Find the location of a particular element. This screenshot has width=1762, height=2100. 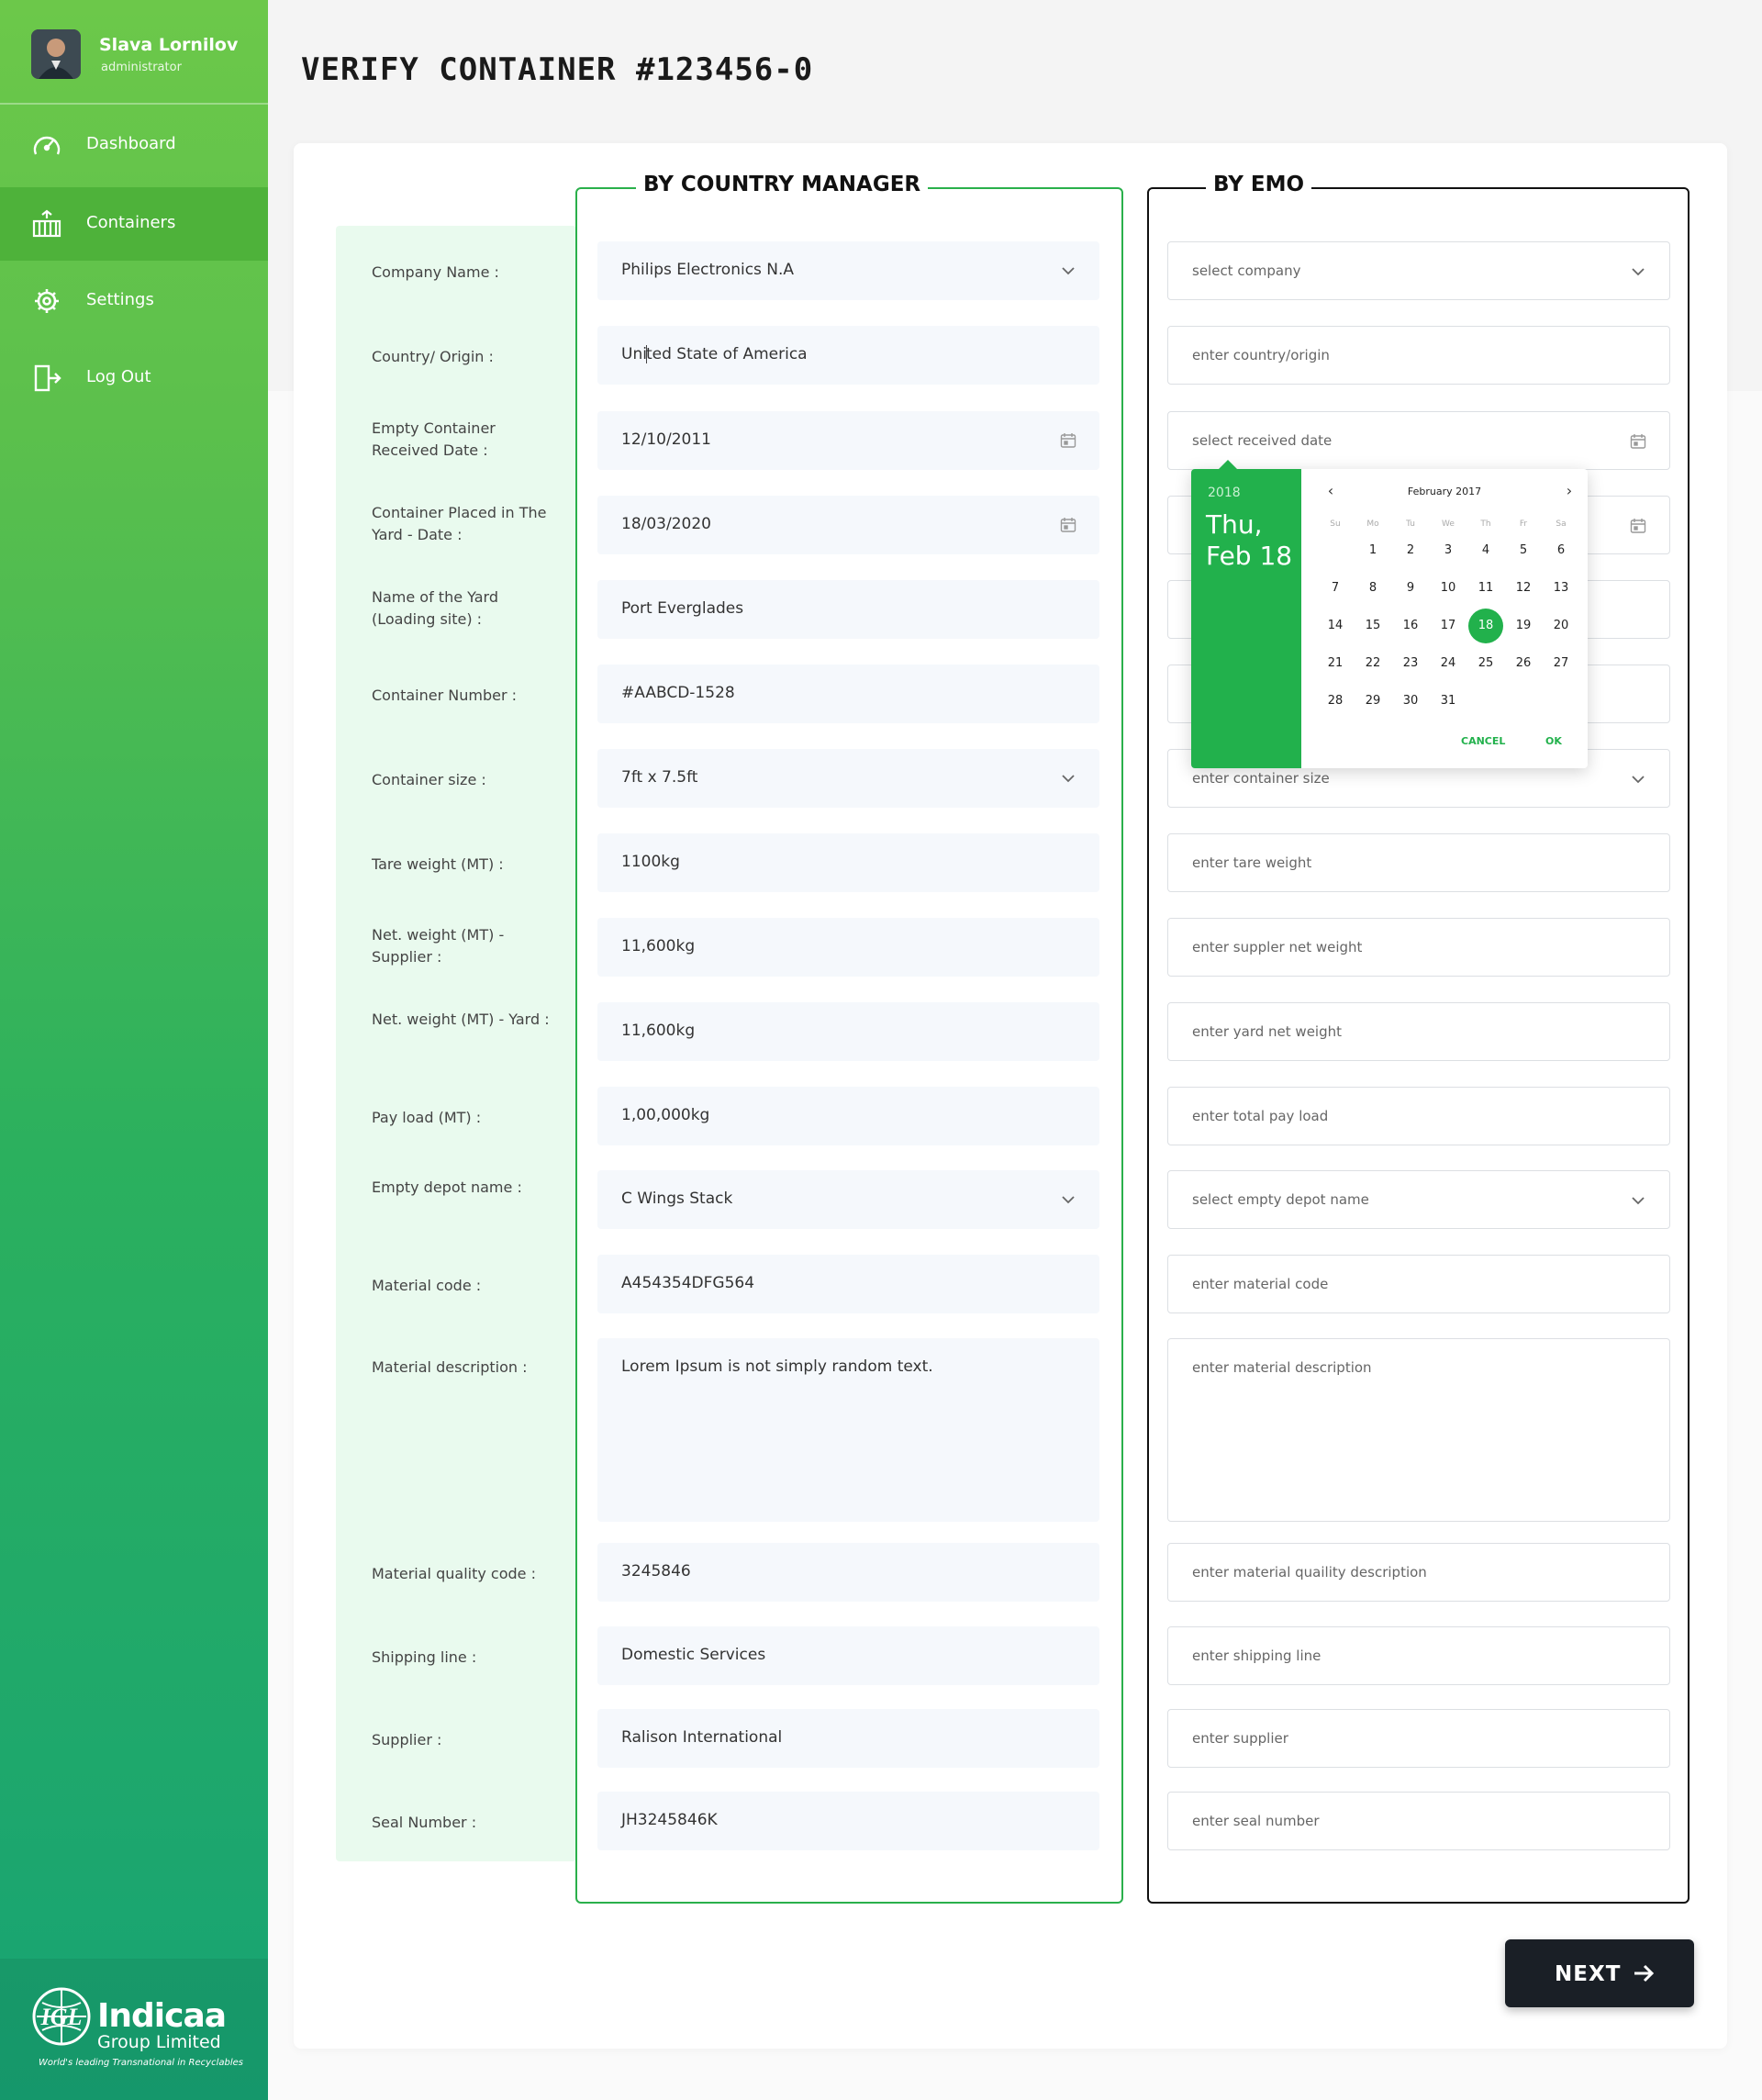

field-label: Country/ Origin : is located at coordinates (433, 356).